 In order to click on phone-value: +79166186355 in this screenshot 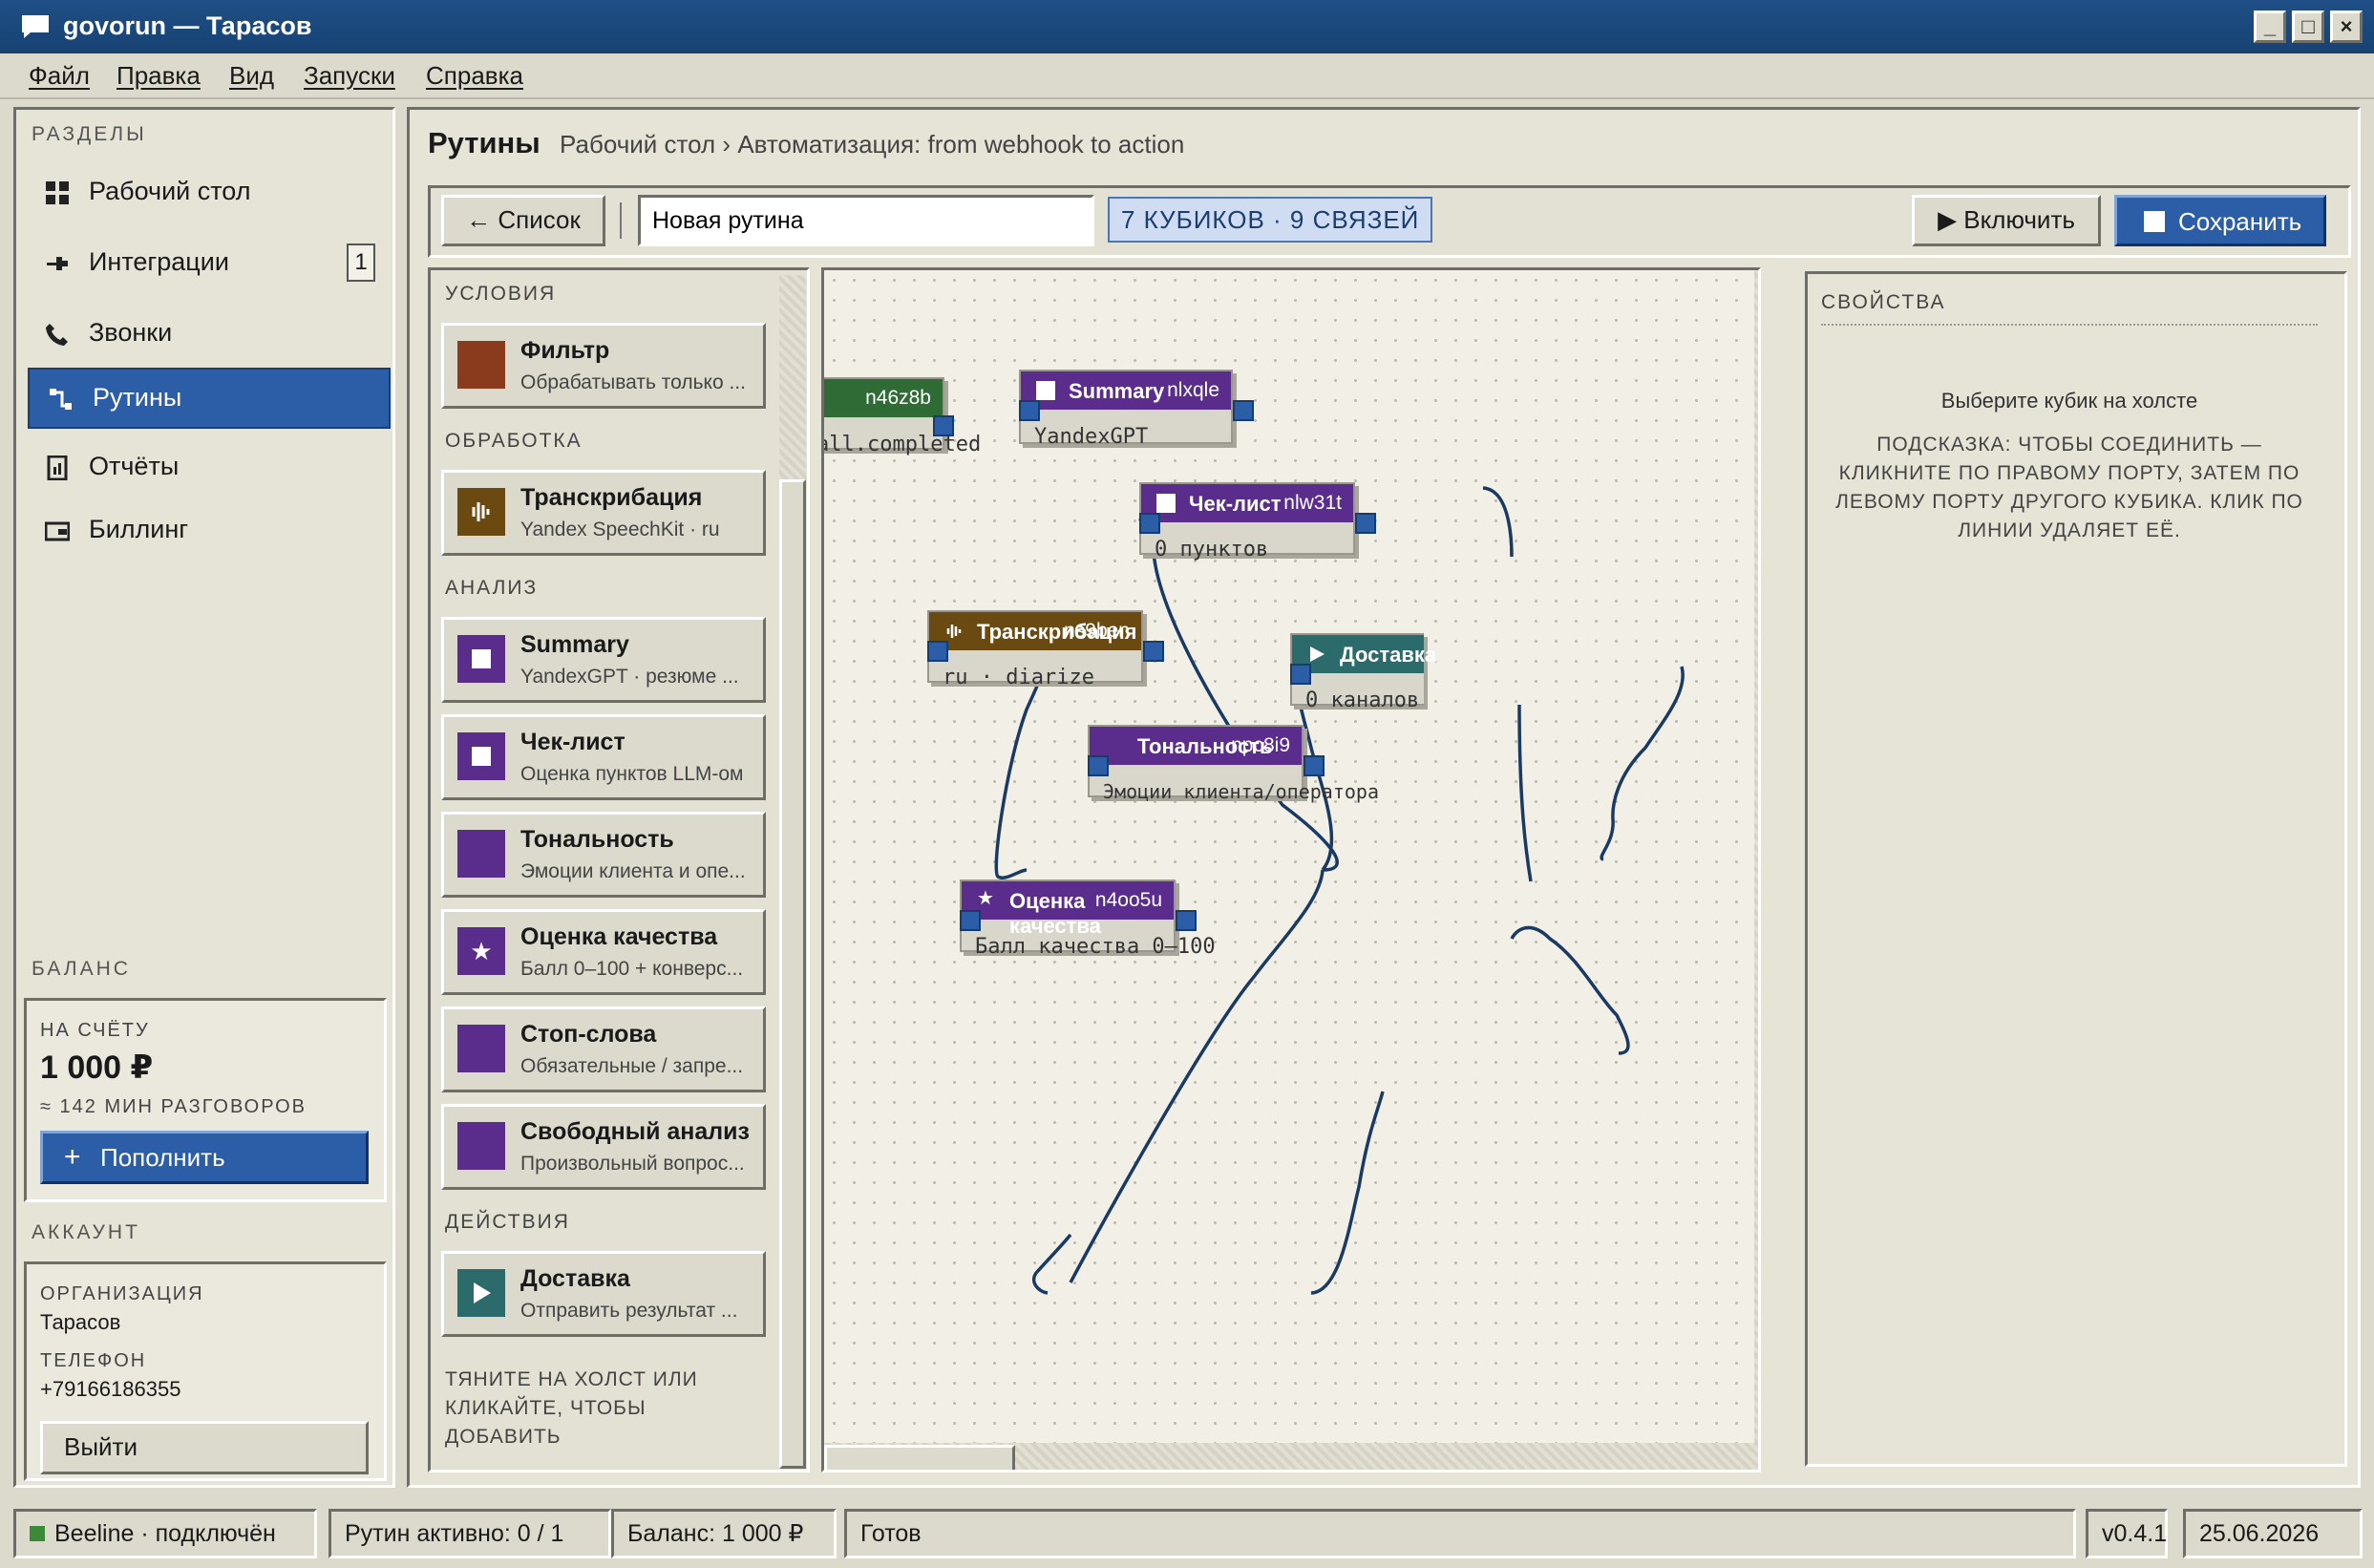, I will do `click(110, 1389)`.